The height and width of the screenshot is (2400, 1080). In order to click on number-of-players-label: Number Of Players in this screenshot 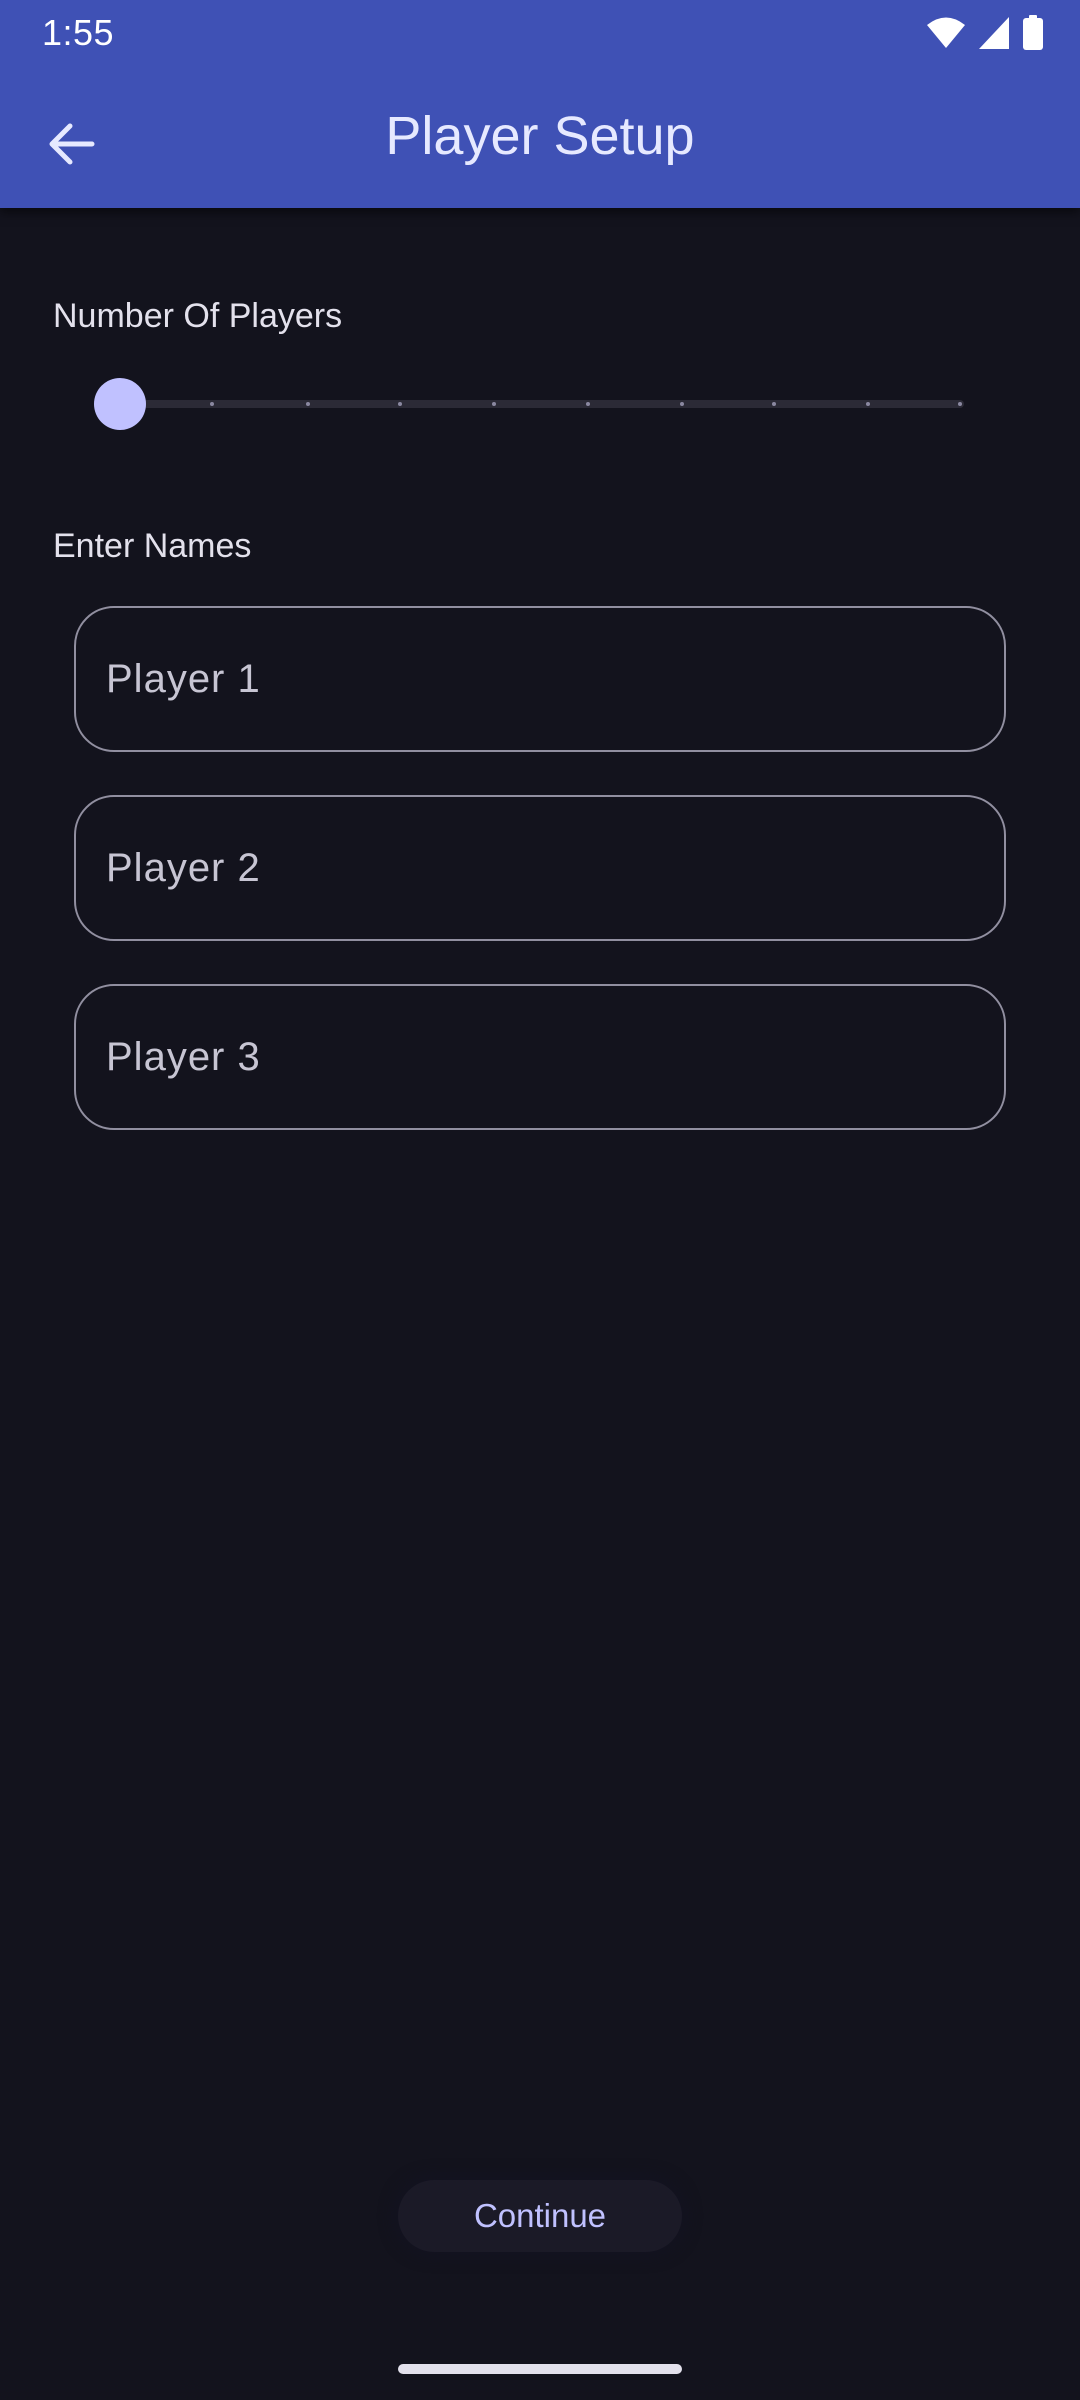, I will do `click(198, 316)`.